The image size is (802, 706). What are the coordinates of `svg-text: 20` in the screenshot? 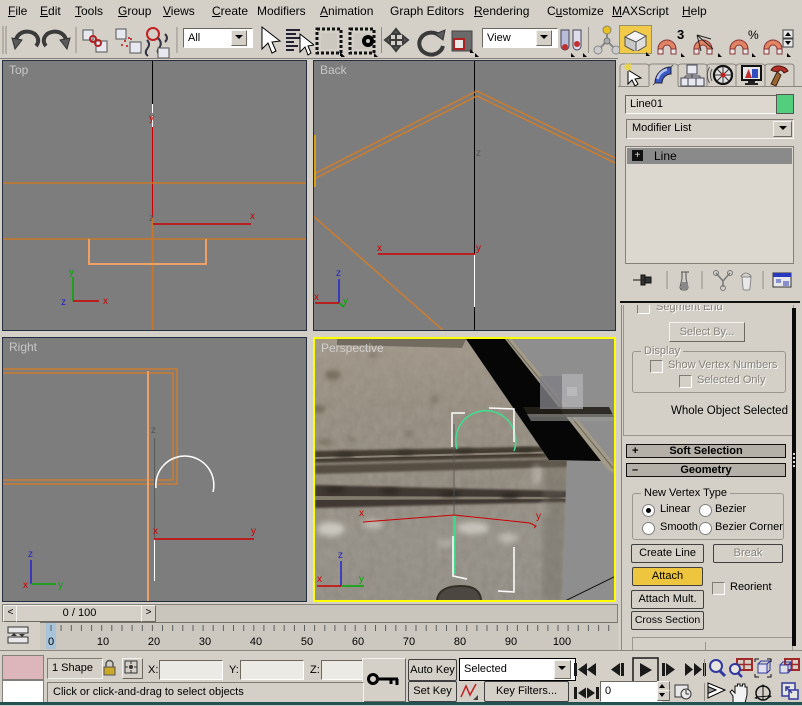 It's located at (154, 642).